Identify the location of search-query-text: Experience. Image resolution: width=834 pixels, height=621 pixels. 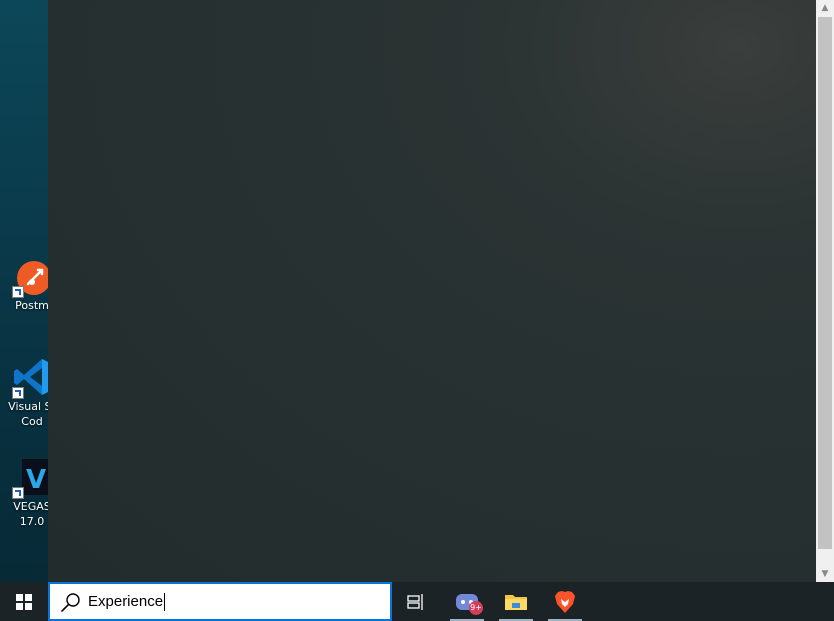
(126, 601).